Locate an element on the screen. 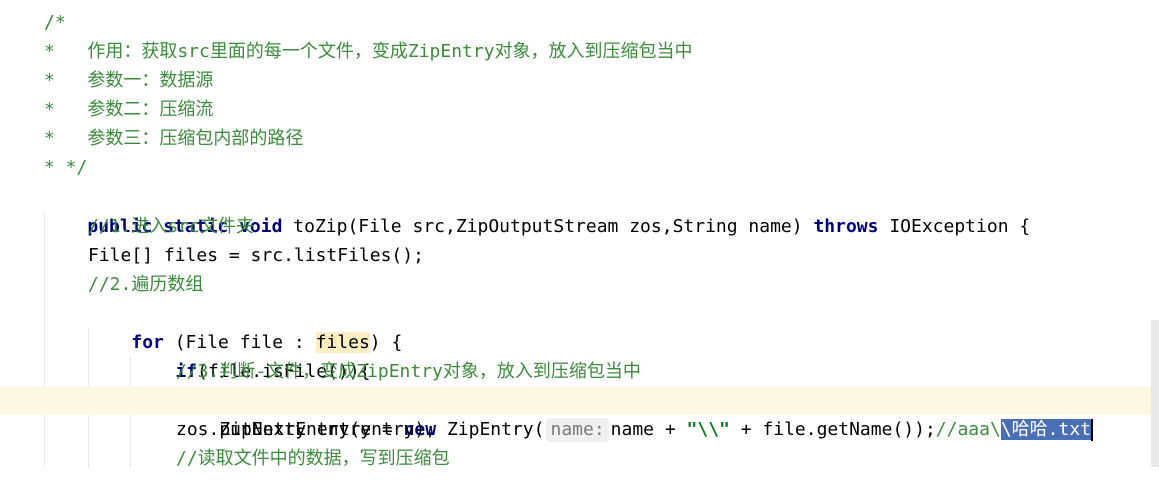 Image resolution: width=1159 pixels, height=502 pixels. comment: * 参数三：压缩包内部的路径 is located at coordinates (174, 138).